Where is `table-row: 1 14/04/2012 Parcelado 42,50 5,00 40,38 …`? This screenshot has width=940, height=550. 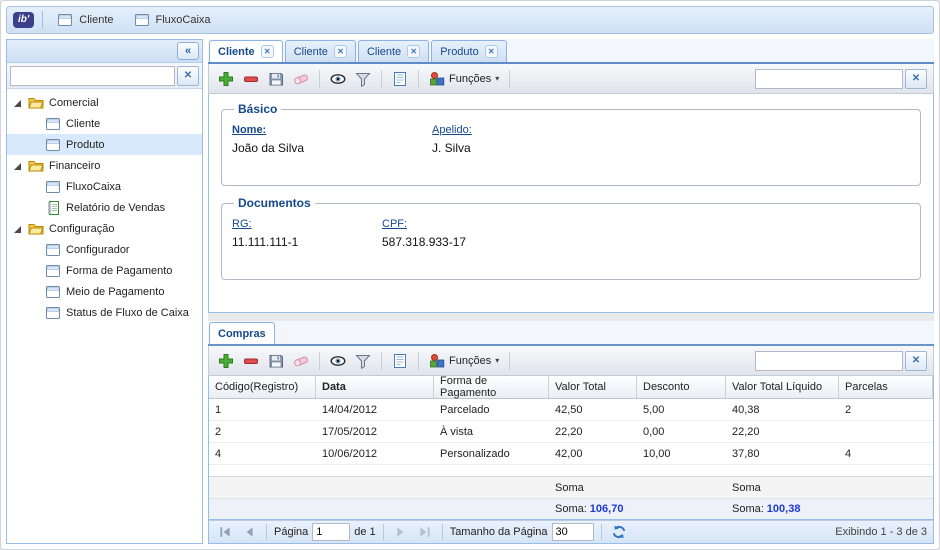
table-row: 1 14/04/2012 Parcelado 42,50 5,00 40,38 … is located at coordinates (571, 410).